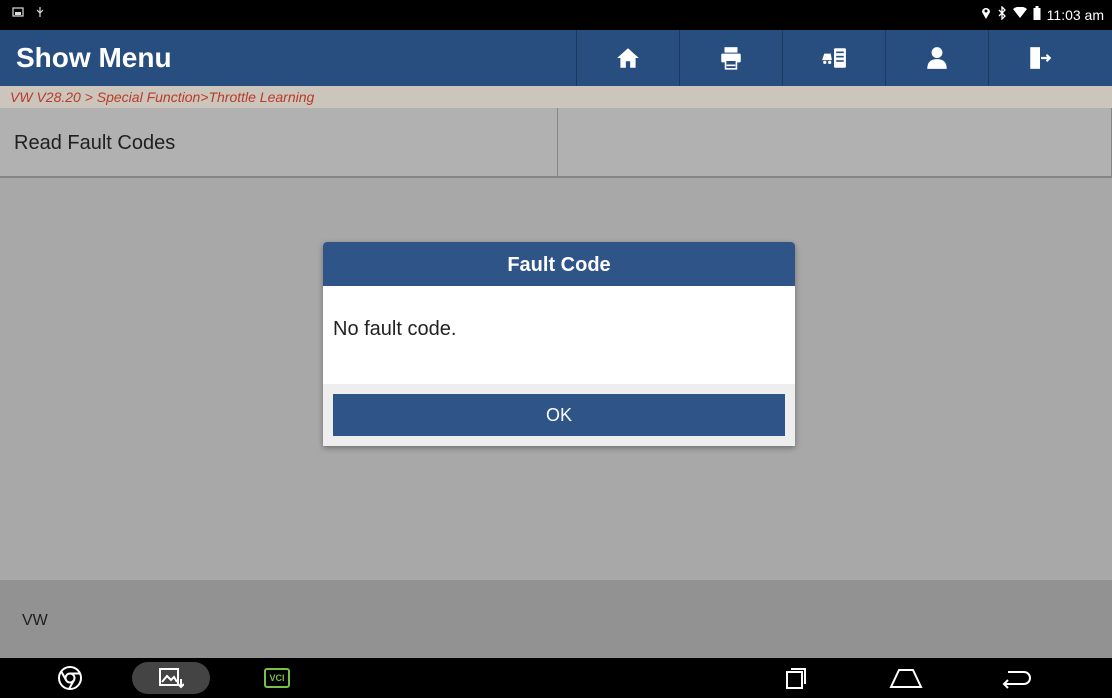  I want to click on battery-icon, so click(1037, 15).